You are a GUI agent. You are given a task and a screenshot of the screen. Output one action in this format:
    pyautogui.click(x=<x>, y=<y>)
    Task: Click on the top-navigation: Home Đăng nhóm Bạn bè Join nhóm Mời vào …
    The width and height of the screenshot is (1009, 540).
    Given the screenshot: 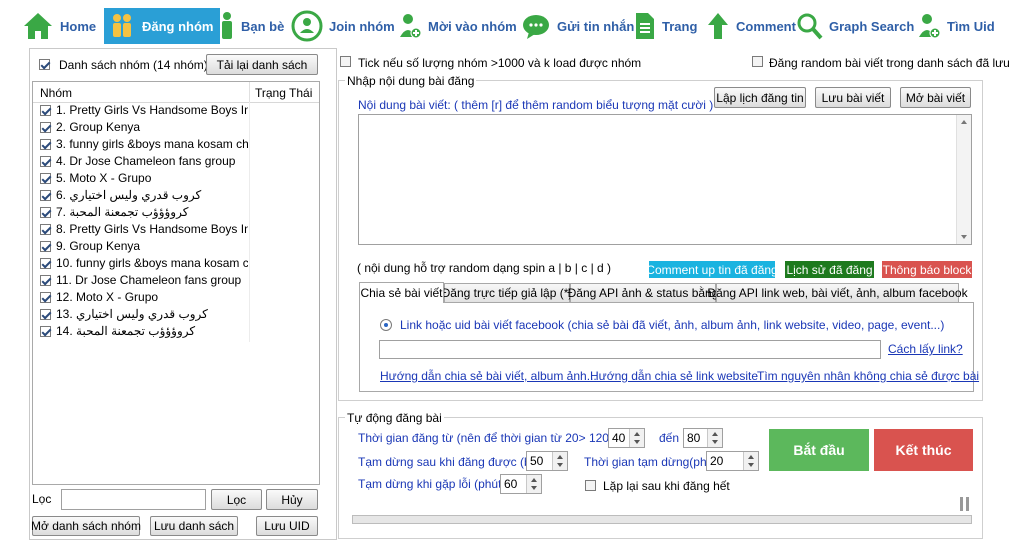 What is the action you would take?
    pyautogui.click(x=504, y=25)
    